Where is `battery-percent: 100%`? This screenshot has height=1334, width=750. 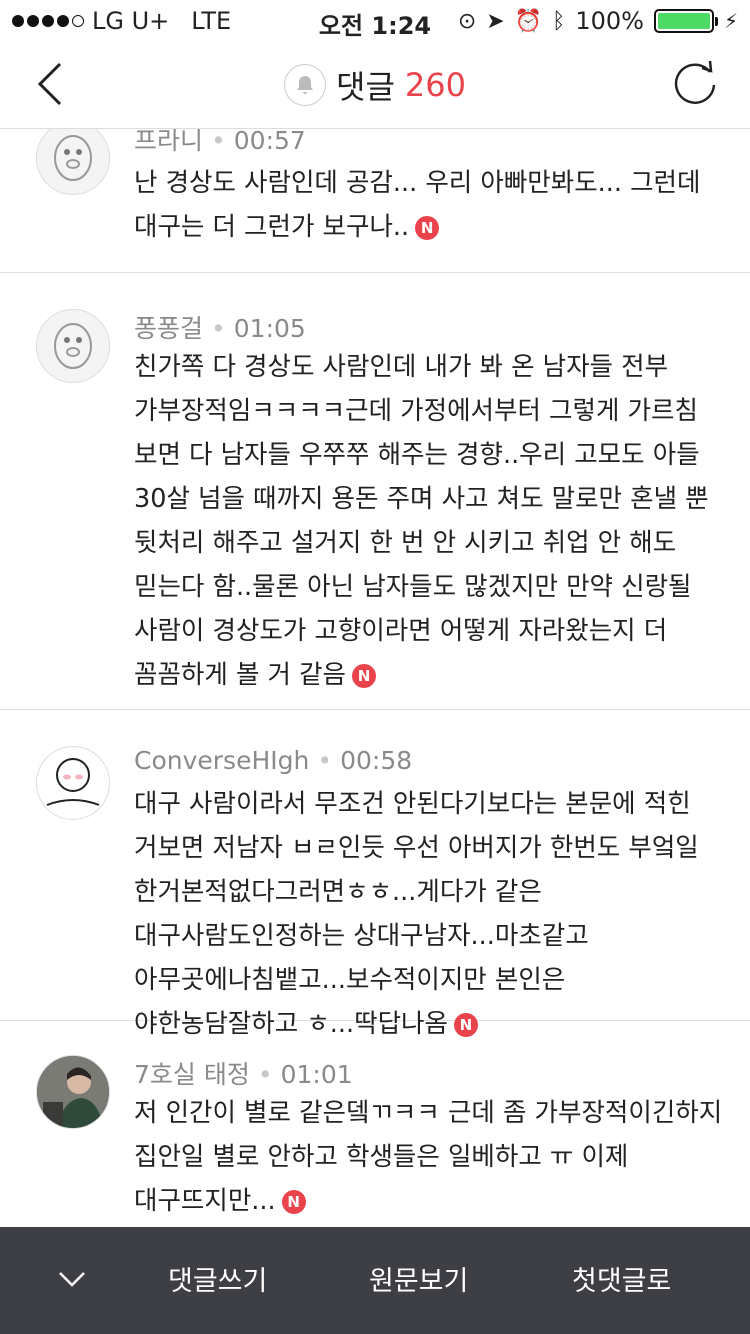
battery-percent: 100% is located at coordinates (609, 21).